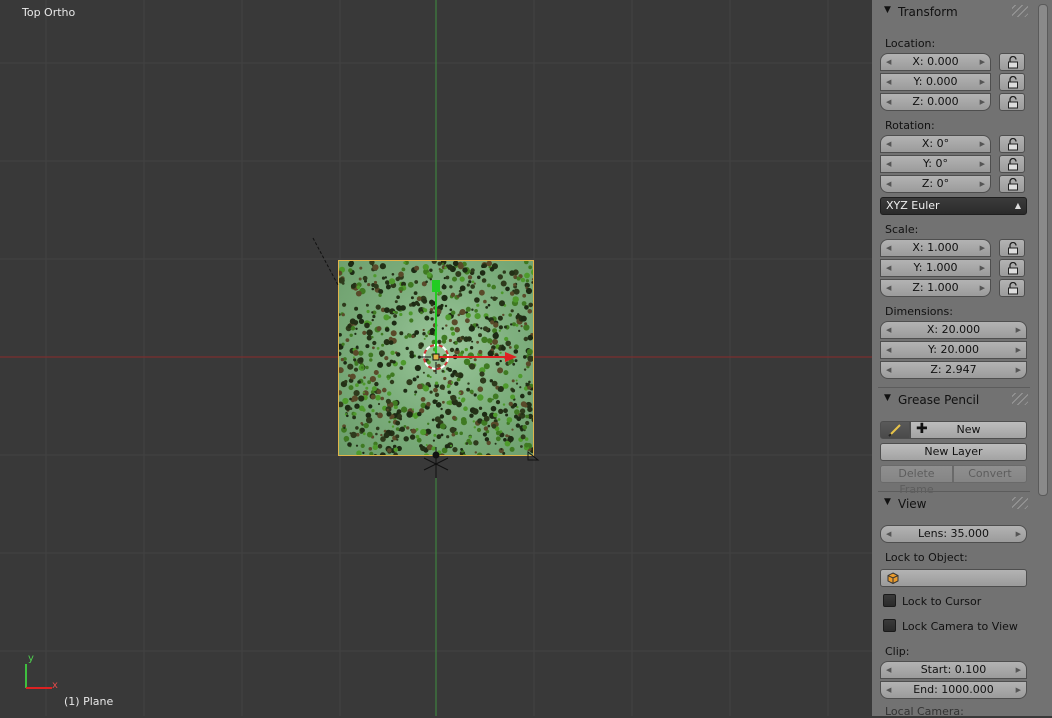 The width and height of the screenshot is (1052, 718). What do you see at coordinates (953, 452) in the screenshot?
I see `new-layer-button: New Layer` at bounding box center [953, 452].